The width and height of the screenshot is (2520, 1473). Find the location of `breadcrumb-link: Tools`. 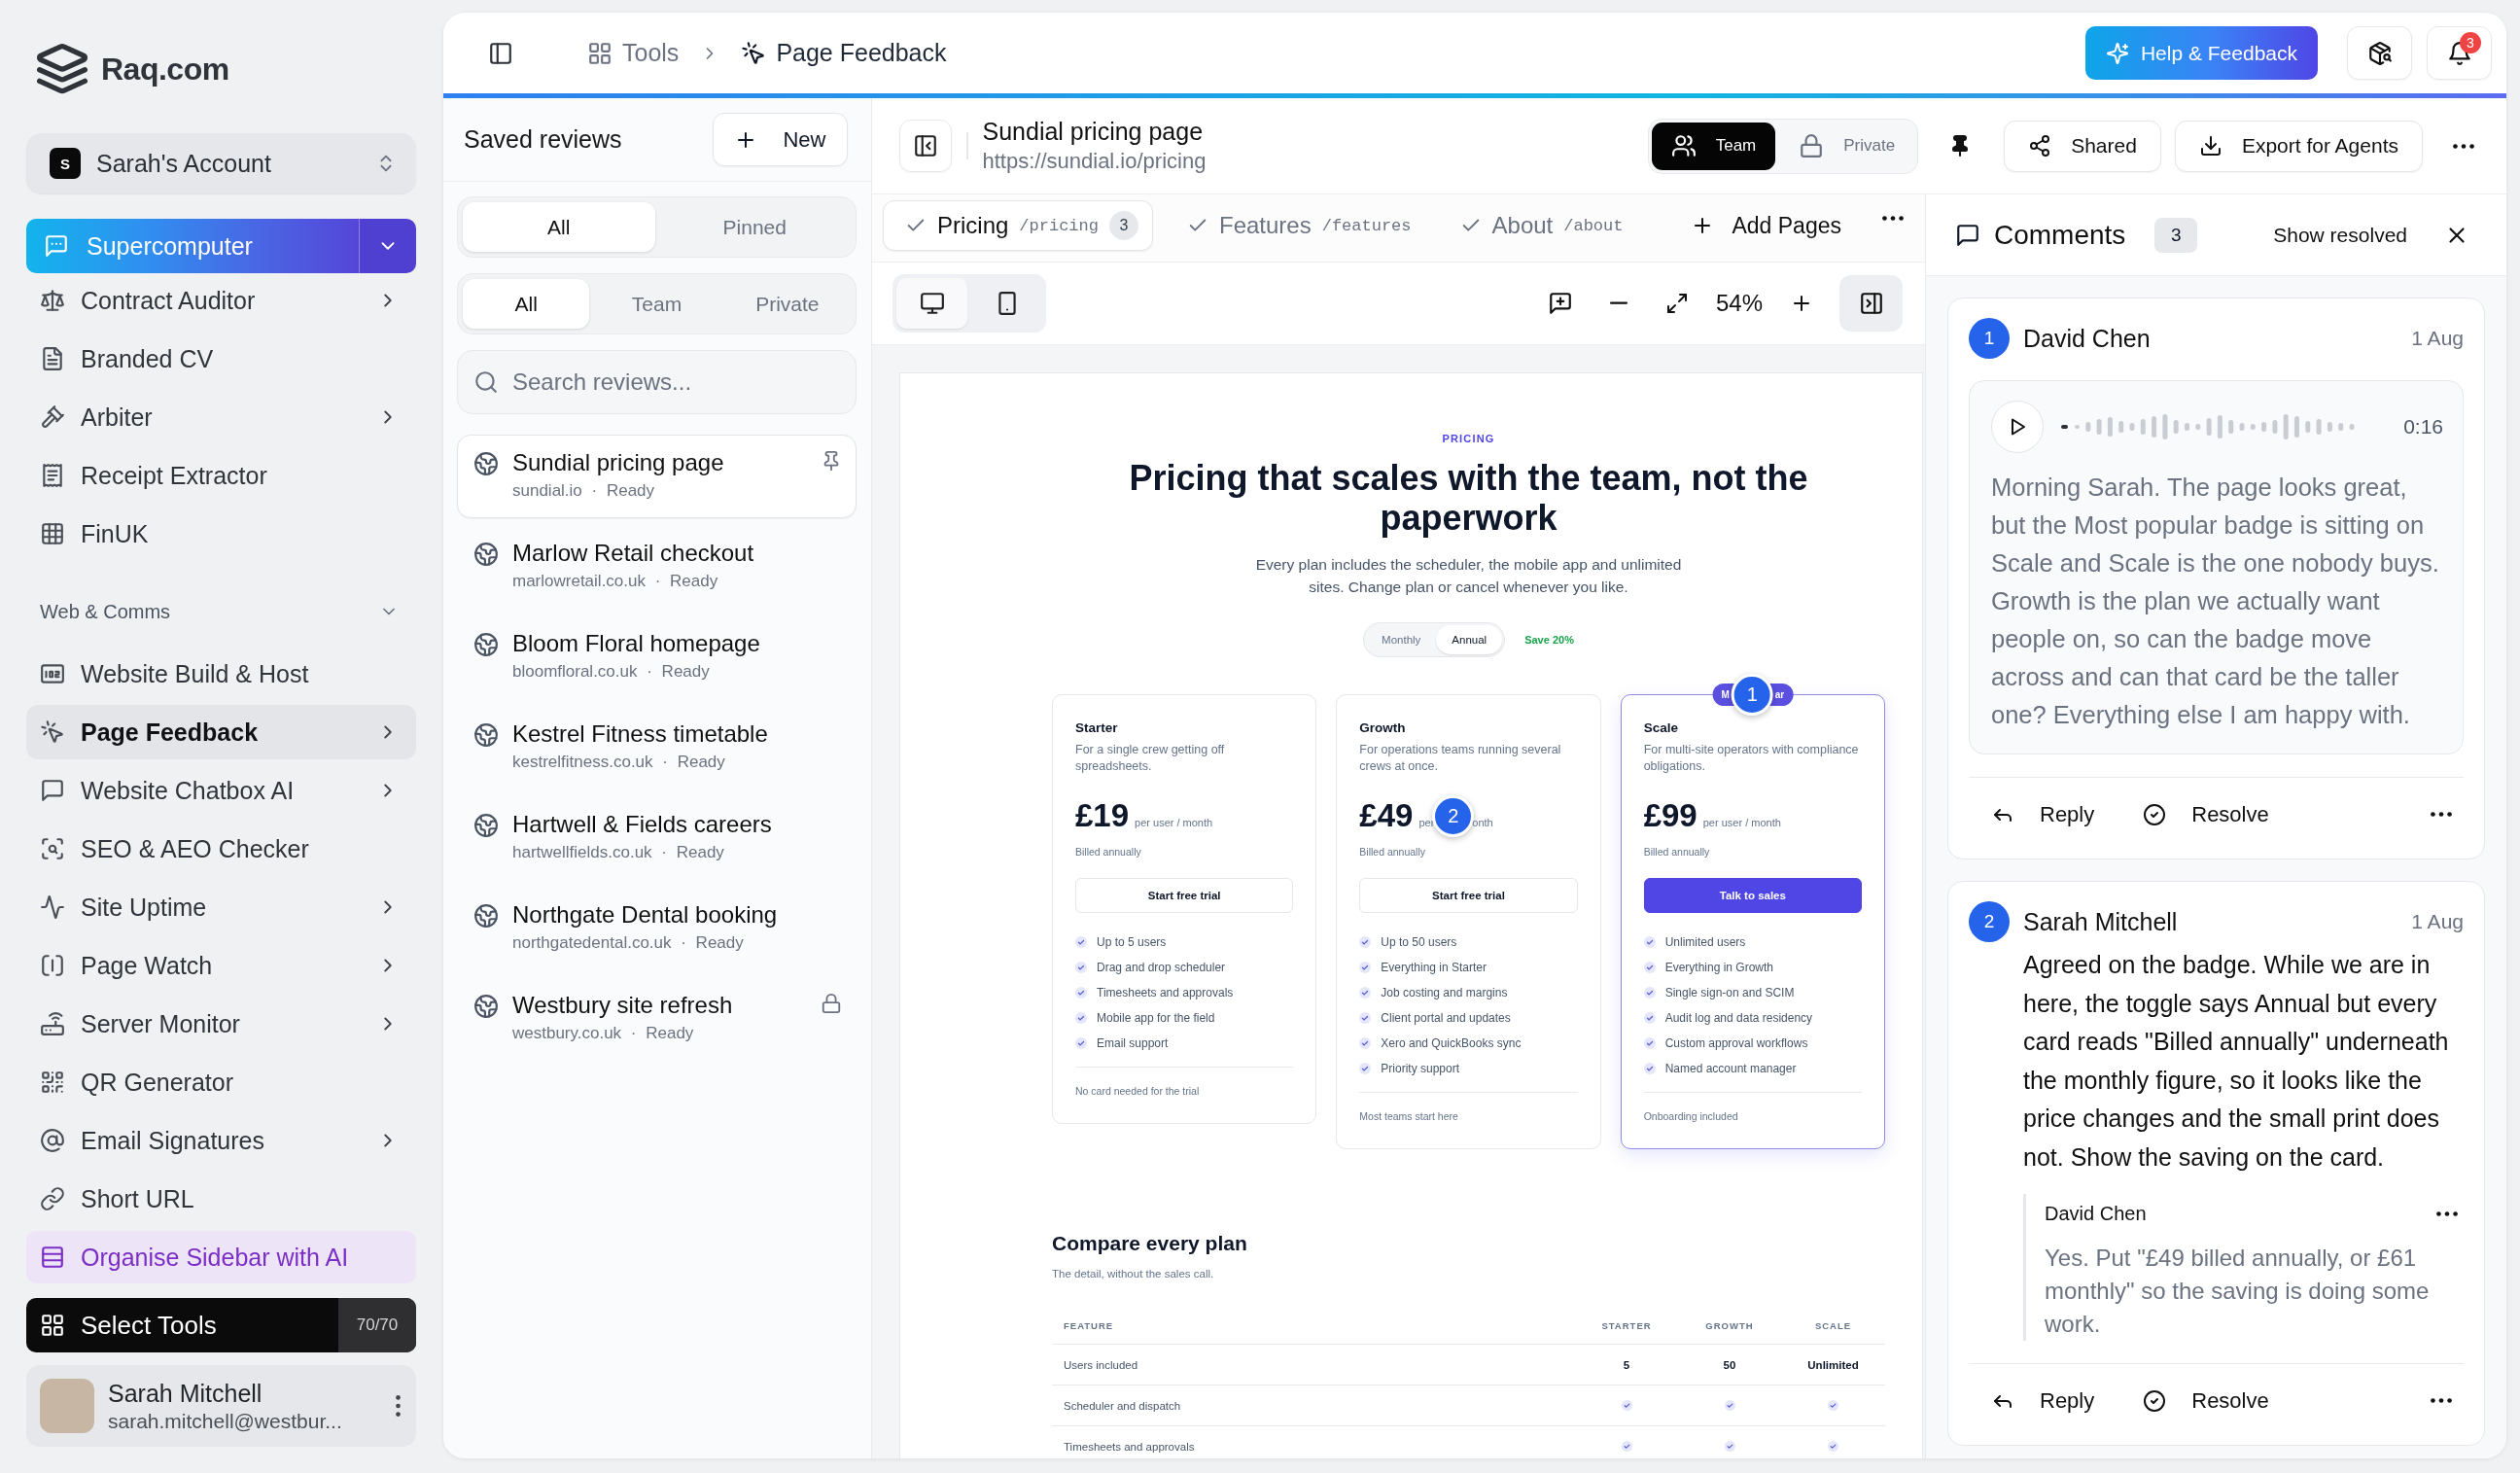

breadcrumb-link: Tools is located at coordinates (651, 53).